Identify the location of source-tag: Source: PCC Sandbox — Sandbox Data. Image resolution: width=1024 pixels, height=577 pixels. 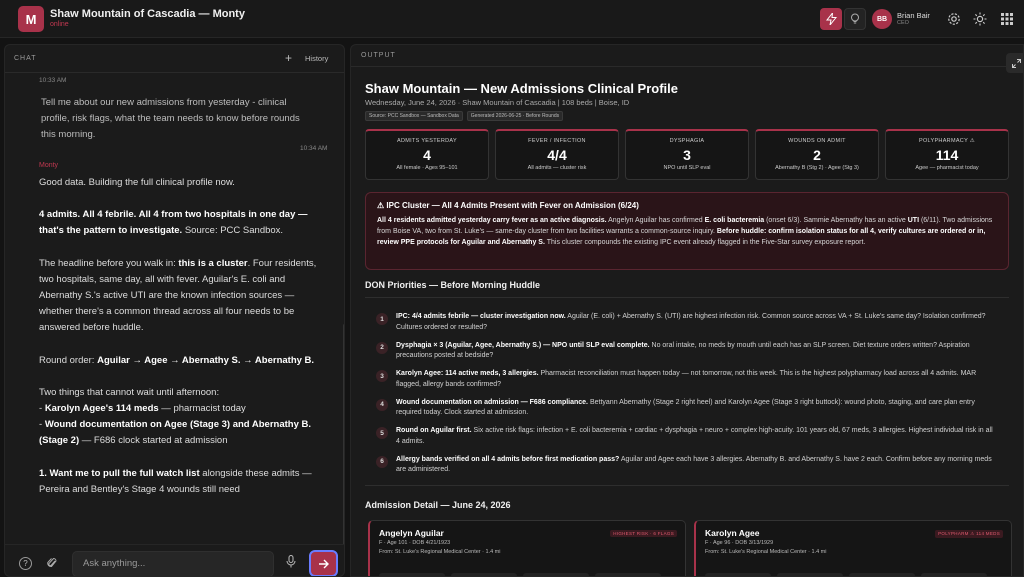
(414, 116).